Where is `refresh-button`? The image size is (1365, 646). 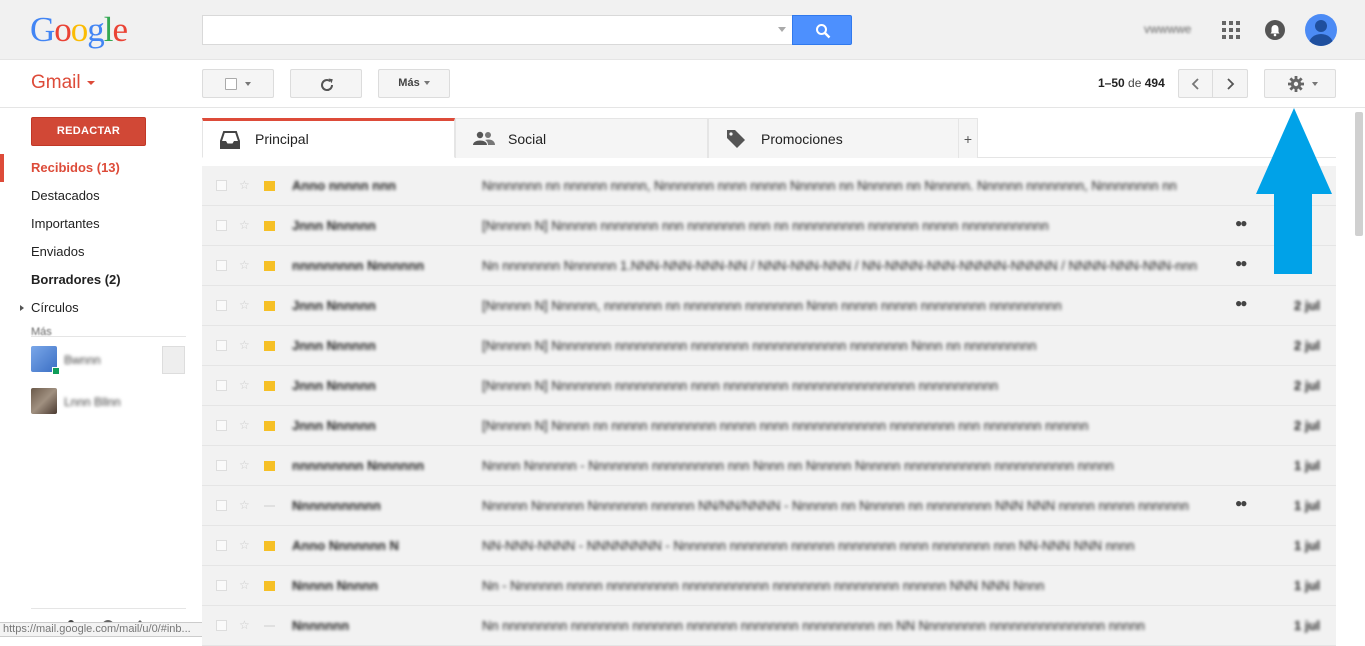
refresh-button is located at coordinates (326, 83).